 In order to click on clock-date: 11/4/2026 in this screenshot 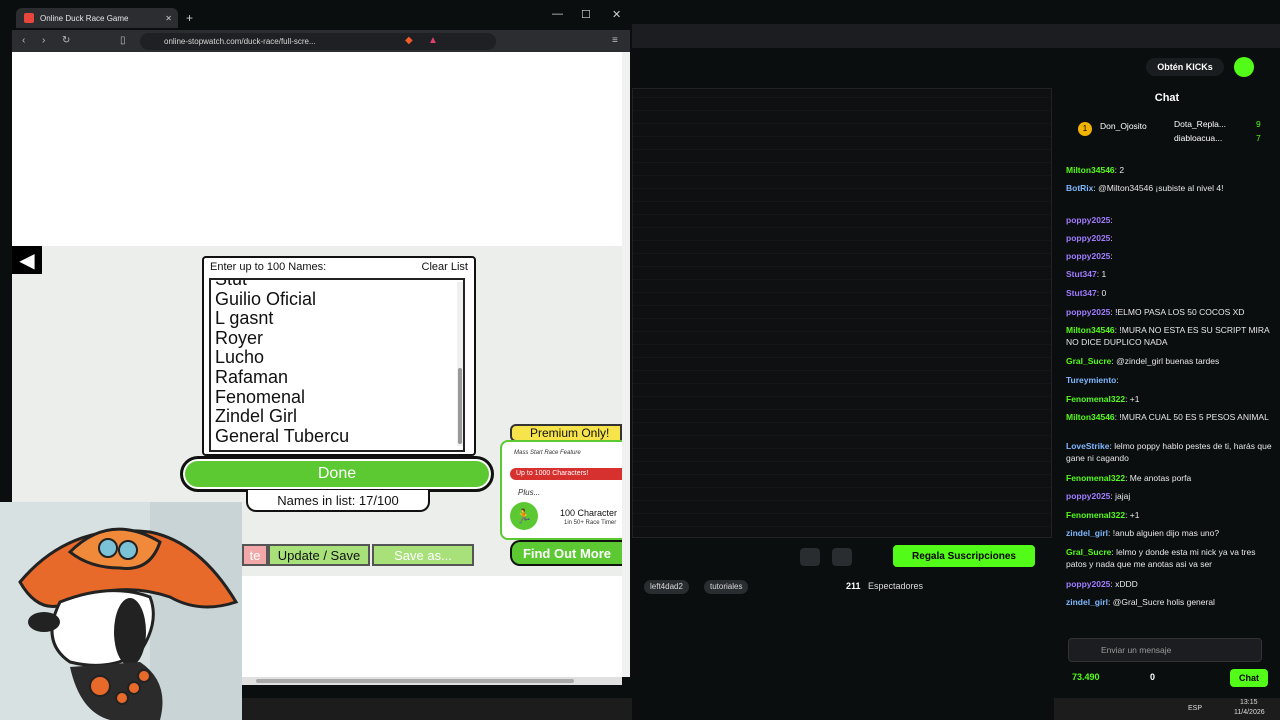, I will do `click(1249, 712)`.